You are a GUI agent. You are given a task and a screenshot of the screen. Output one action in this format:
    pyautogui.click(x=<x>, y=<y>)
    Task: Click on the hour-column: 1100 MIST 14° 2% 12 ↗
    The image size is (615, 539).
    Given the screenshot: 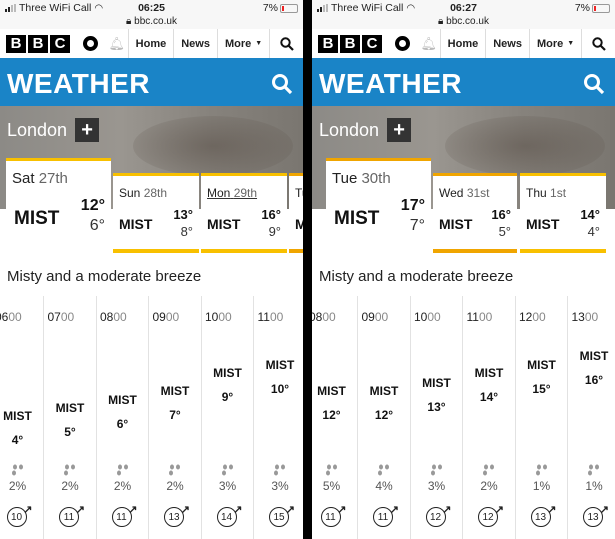 What is the action you would take?
    pyautogui.click(x=490, y=417)
    